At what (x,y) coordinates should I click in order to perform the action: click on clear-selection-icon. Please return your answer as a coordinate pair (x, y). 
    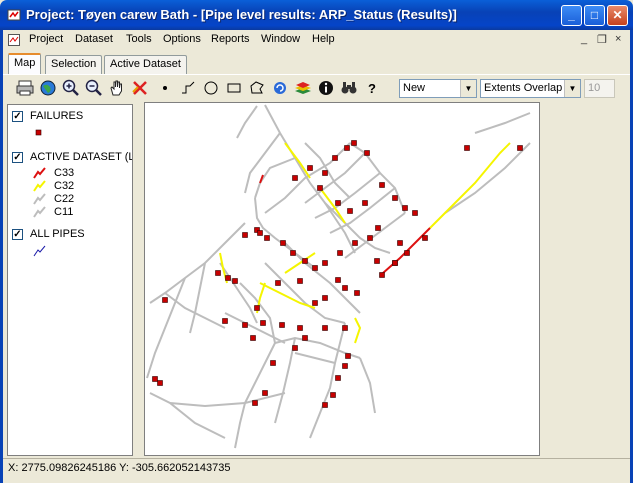
    Looking at the image, I should click on (140, 88).